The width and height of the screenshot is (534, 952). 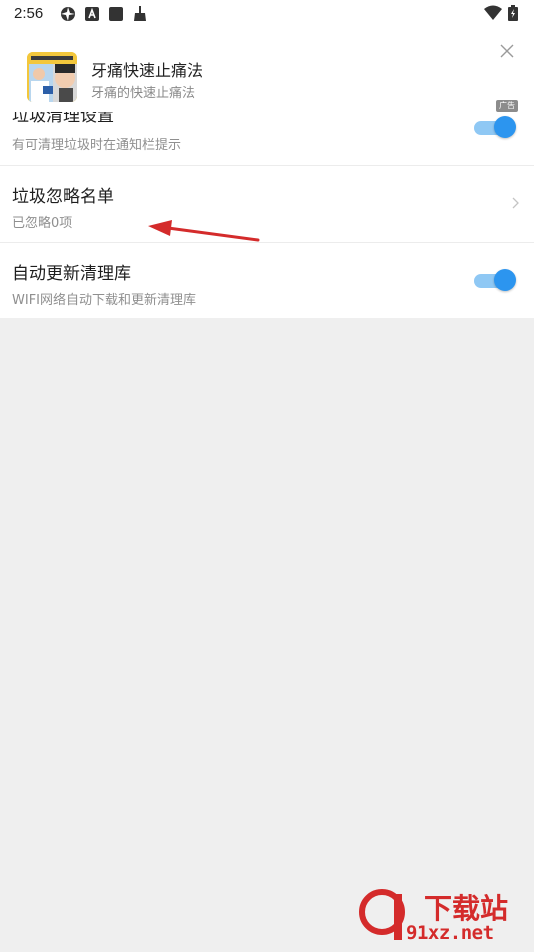 What do you see at coordinates (147, 70) in the screenshot?
I see `ad-title: 牙痛快速止痛法` at bounding box center [147, 70].